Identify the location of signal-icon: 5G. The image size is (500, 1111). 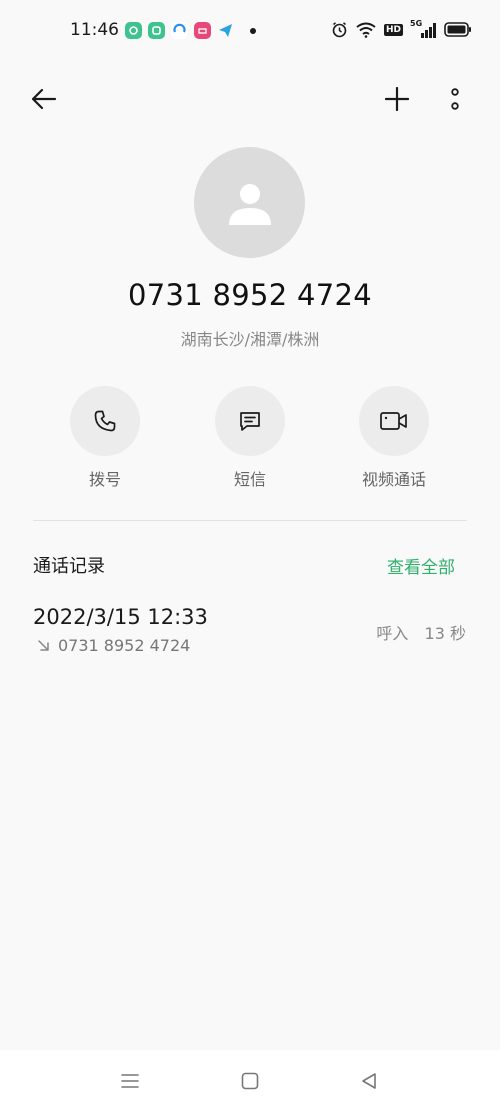
(423, 28).